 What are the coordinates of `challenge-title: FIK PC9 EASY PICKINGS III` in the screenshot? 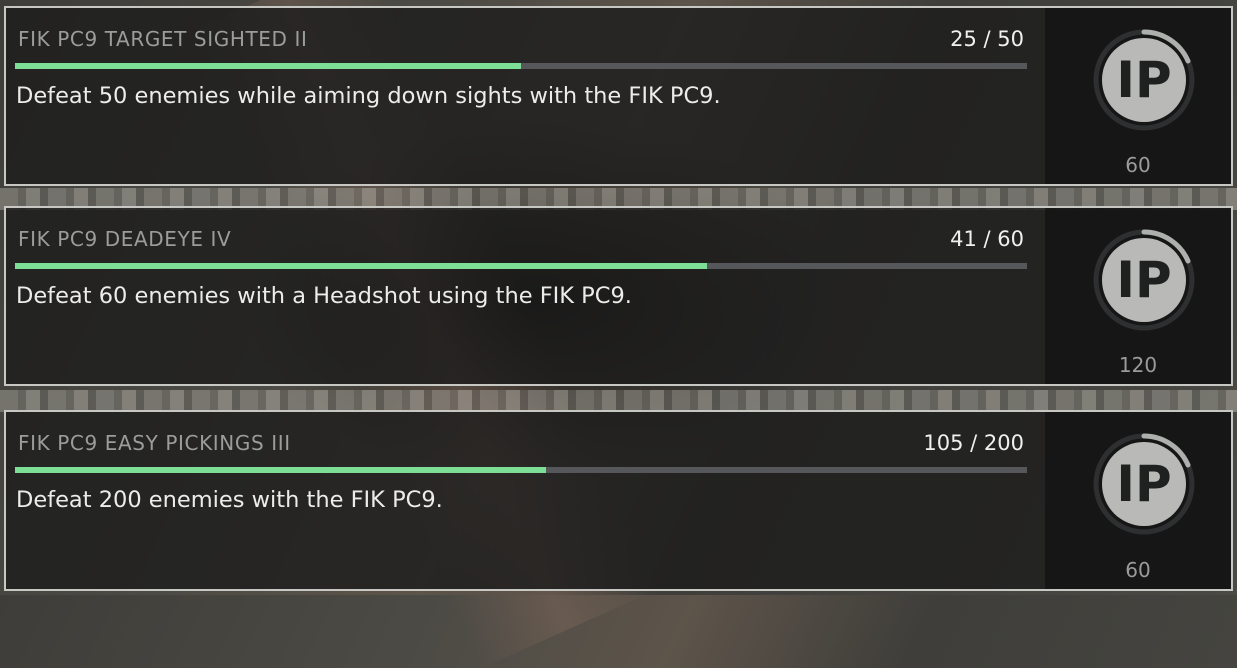 It's located at (154, 443).